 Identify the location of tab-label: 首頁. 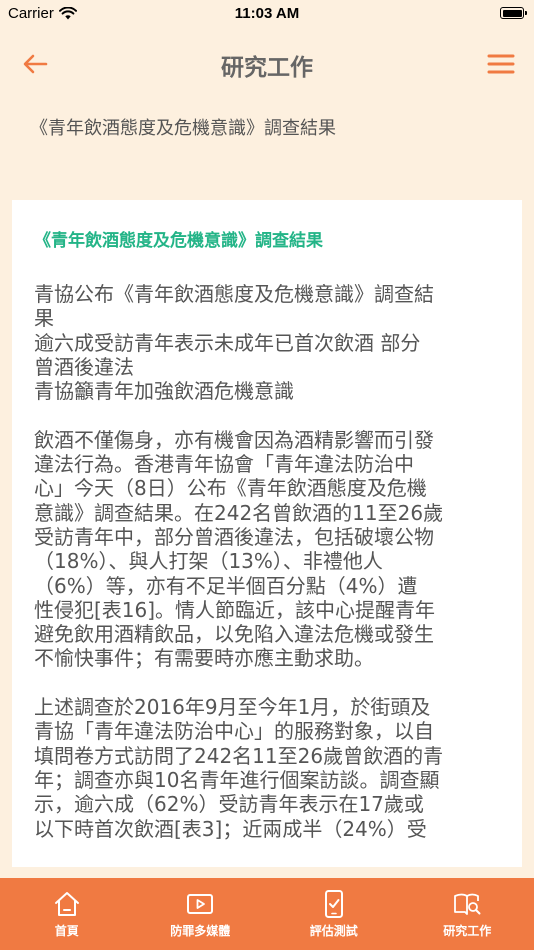
(66, 931).